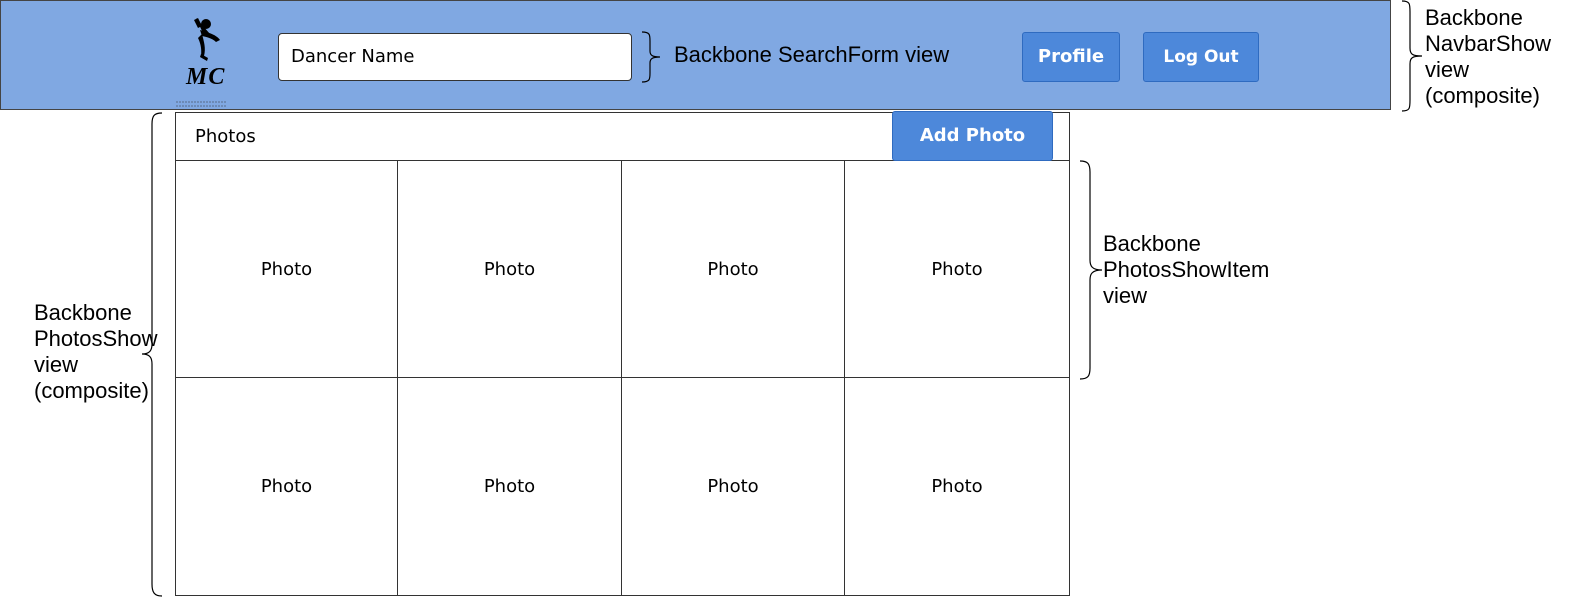 The image size is (1595, 605). Describe the element at coordinates (455, 57) in the screenshot. I see `search-input: Dancer Name` at that location.